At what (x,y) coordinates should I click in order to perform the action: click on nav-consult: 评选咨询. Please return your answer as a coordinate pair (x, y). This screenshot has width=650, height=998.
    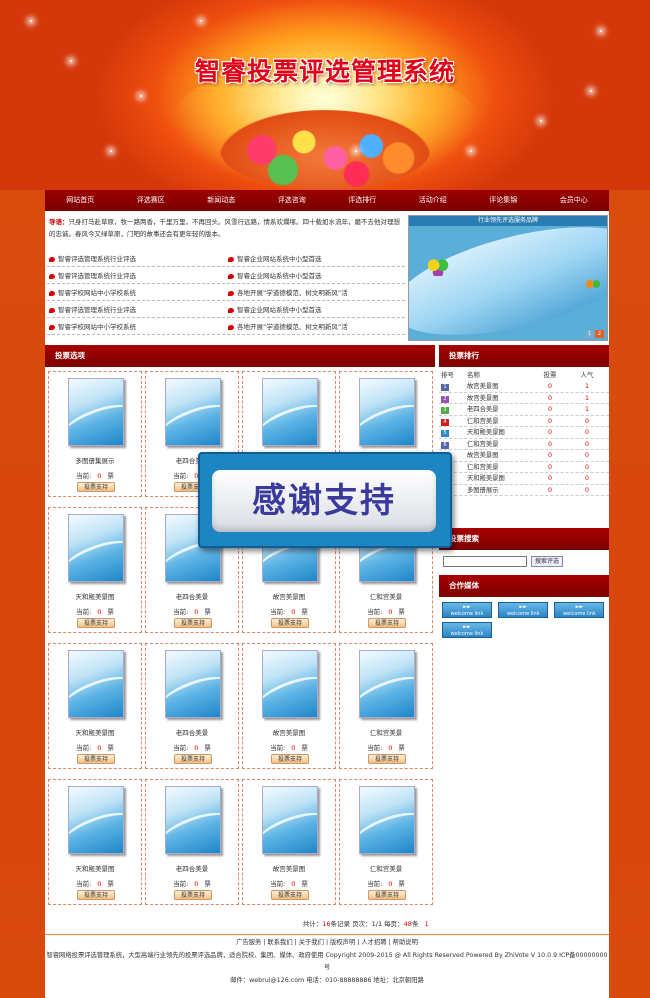
    Looking at the image, I should click on (292, 200).